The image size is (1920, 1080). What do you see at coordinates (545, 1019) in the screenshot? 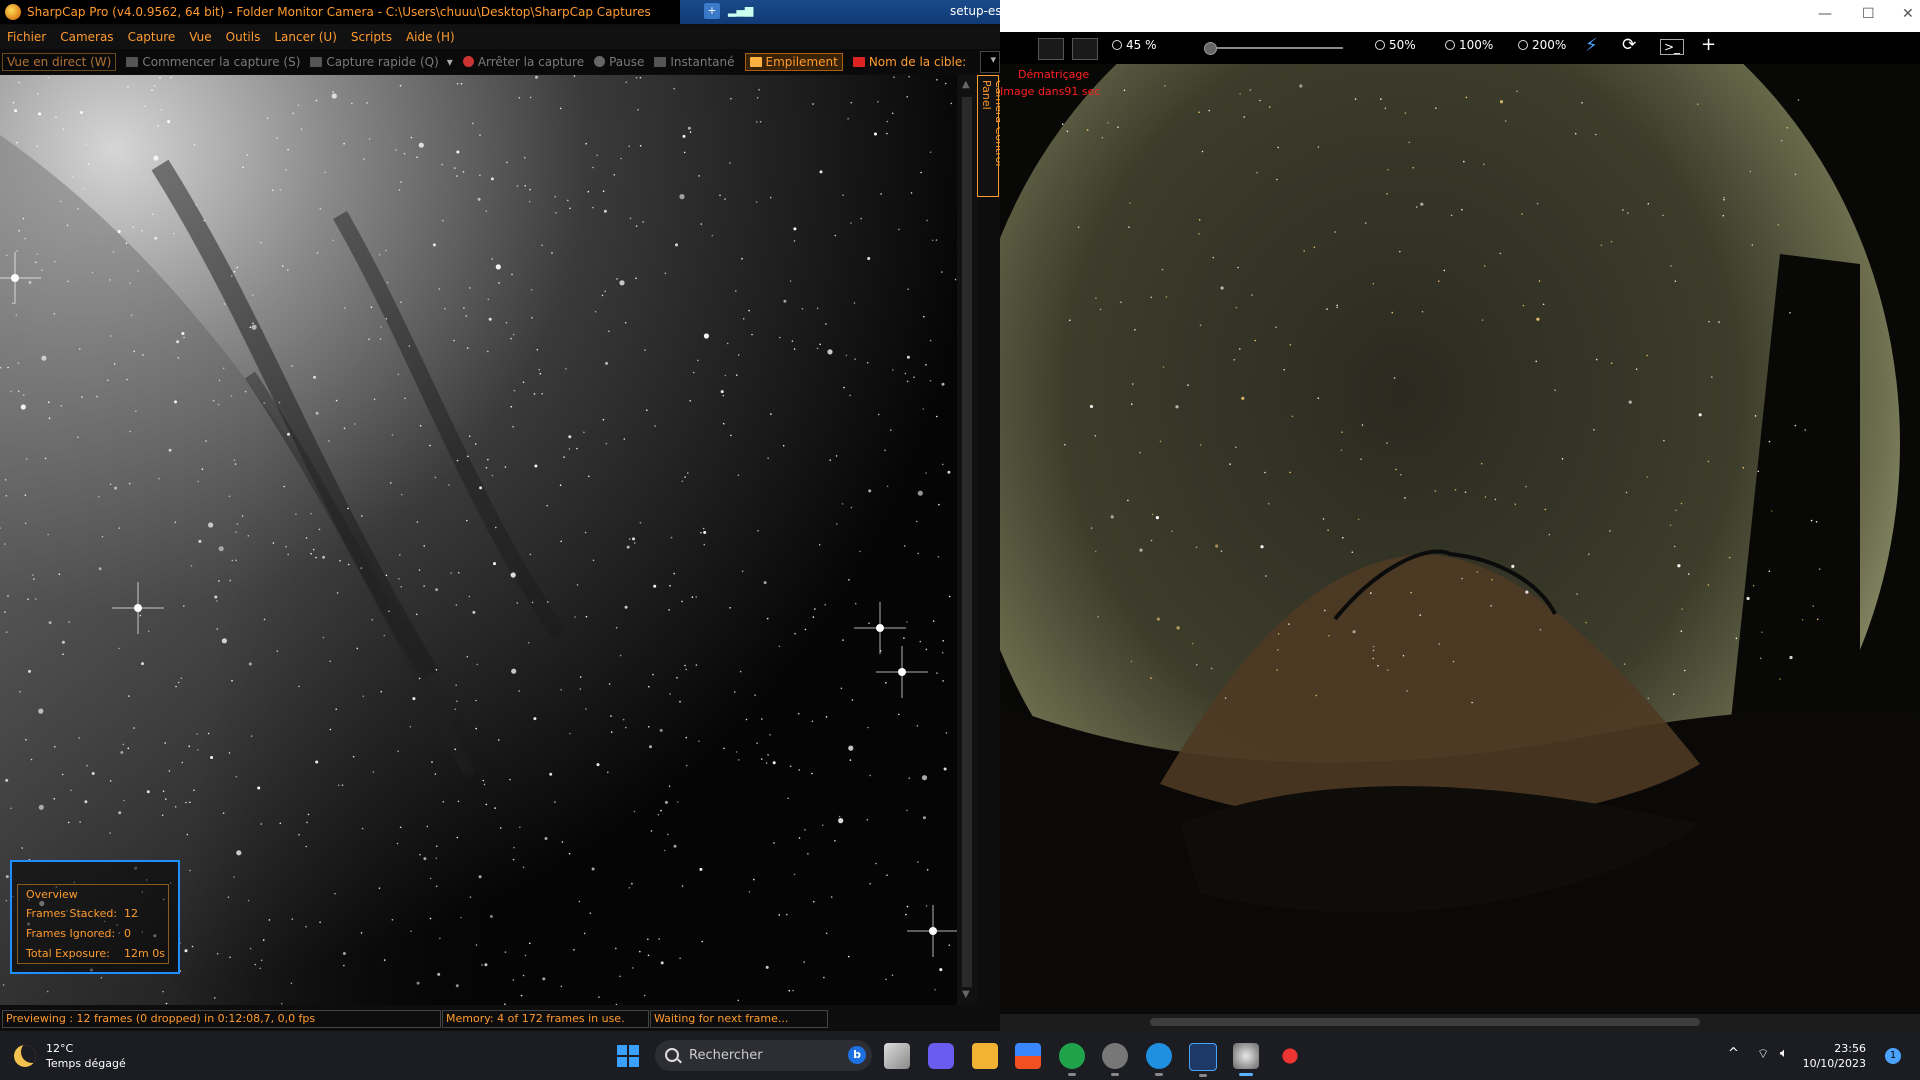
I see `status-memory: Memory: 4 of 172 frames in use.` at bounding box center [545, 1019].